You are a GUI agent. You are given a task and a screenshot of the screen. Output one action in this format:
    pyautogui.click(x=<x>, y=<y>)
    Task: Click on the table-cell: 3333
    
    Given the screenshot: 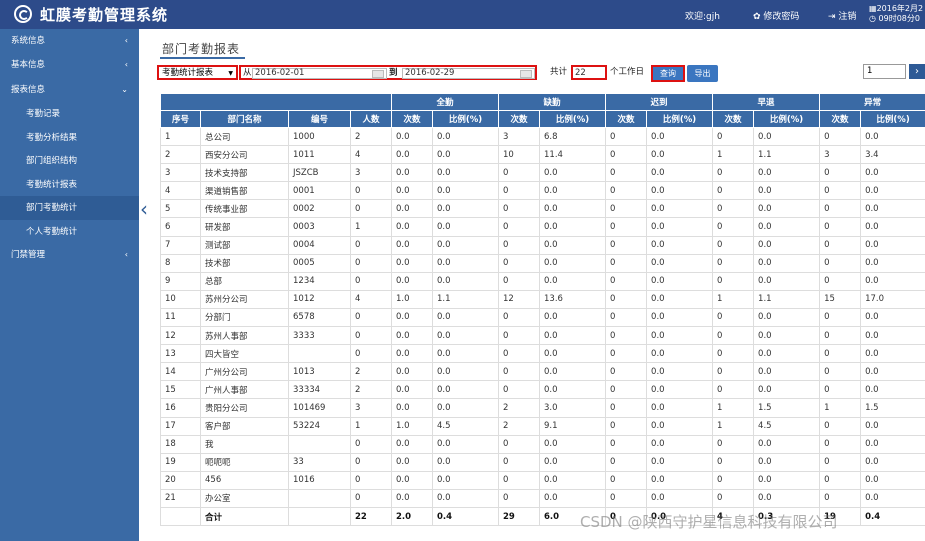 What is the action you would take?
    pyautogui.click(x=319, y=336)
    